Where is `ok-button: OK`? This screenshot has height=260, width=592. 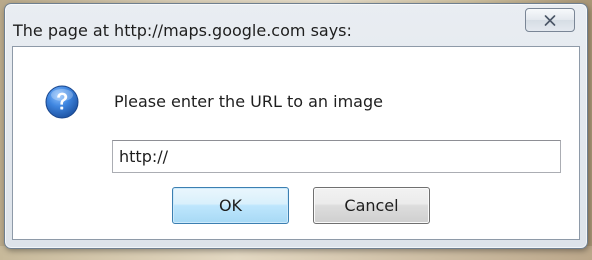 ok-button: OK is located at coordinates (230, 205).